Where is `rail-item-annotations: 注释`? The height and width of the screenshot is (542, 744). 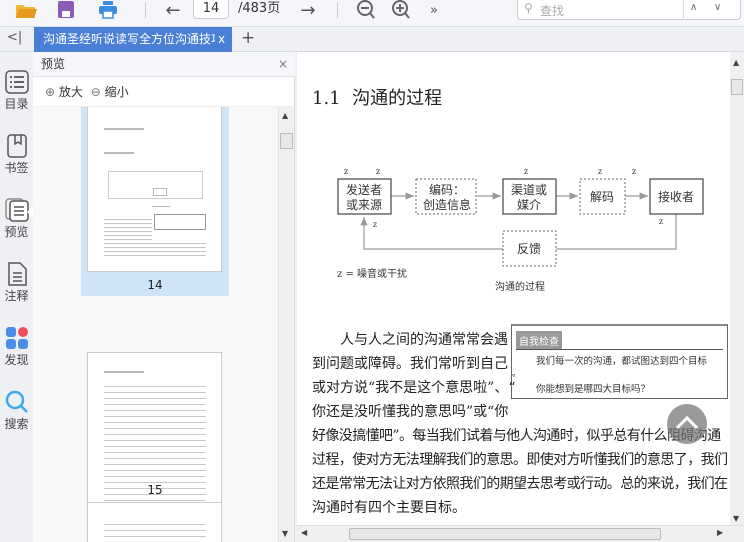 rail-item-annotations: 注释 is located at coordinates (16, 283).